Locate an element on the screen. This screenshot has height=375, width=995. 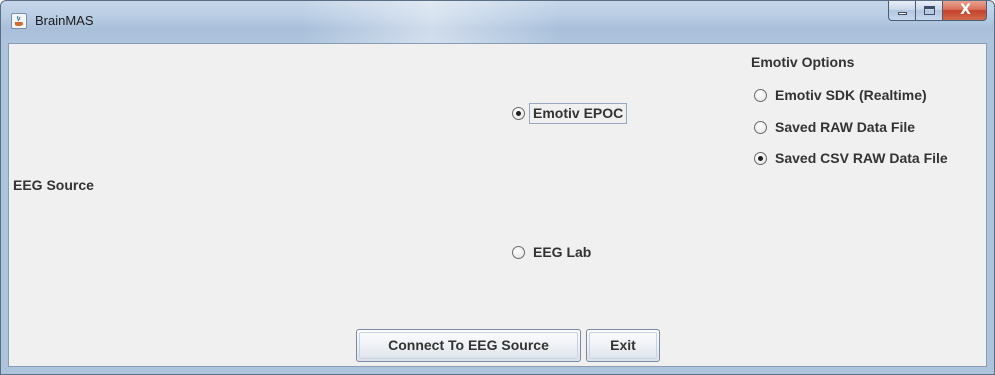
eeg-source-label: EEG Source is located at coordinates (53, 185).